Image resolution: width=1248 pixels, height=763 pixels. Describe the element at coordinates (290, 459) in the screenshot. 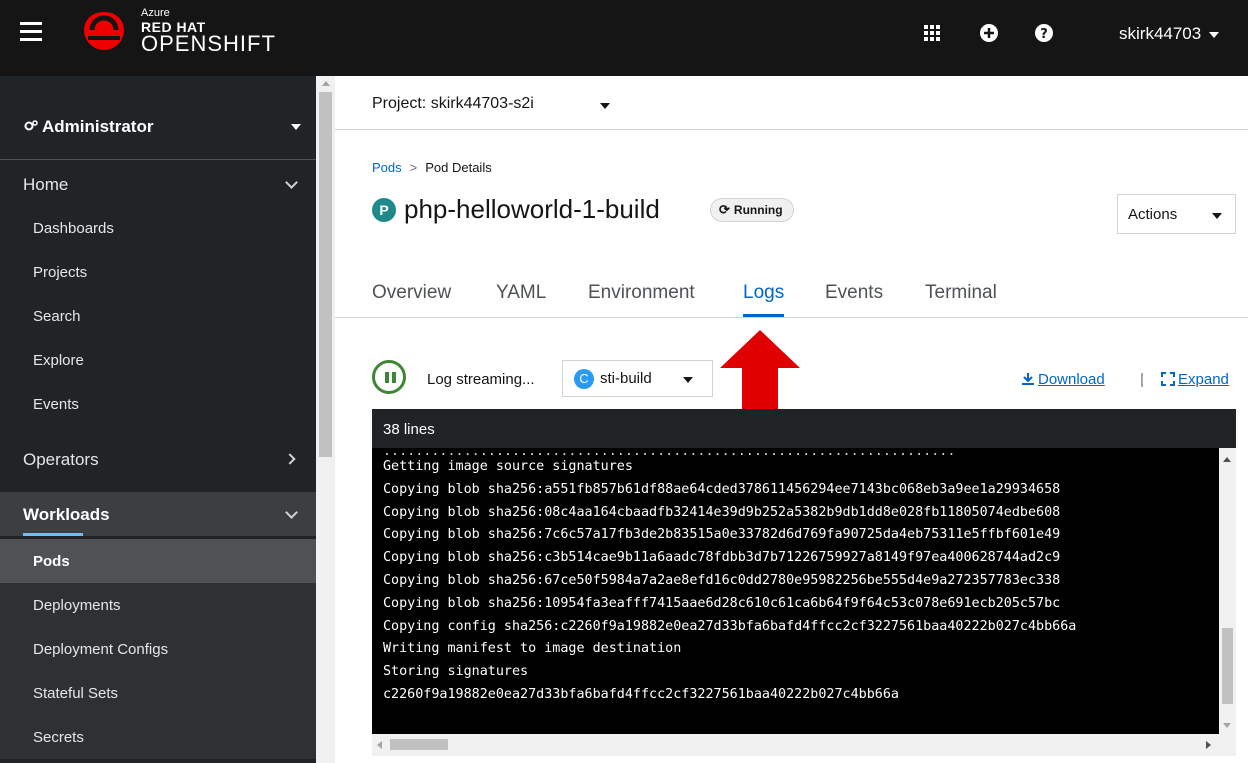

I see `chevron-right-icon` at that location.